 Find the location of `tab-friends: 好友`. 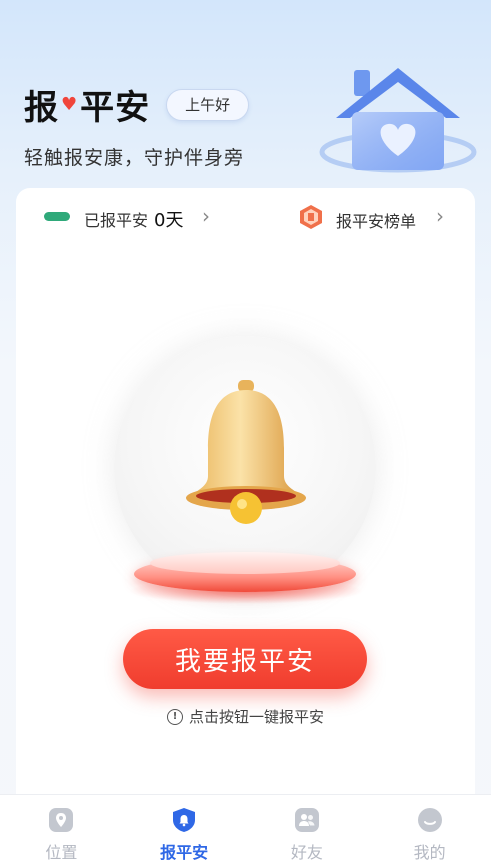

tab-friends: 好友 is located at coordinates (307, 831).